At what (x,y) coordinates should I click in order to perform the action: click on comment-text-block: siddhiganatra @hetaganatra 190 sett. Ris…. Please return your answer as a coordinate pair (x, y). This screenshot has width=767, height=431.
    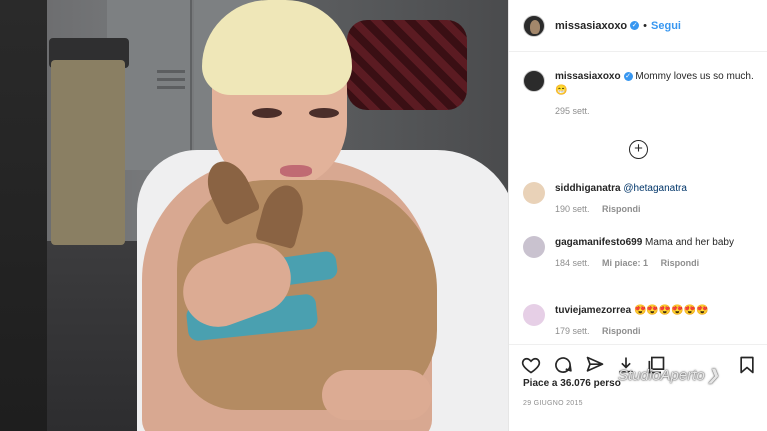
    Looking at the image, I should click on (655, 199).